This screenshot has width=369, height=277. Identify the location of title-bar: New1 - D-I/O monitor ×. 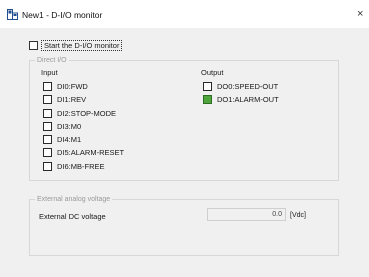
(184, 14).